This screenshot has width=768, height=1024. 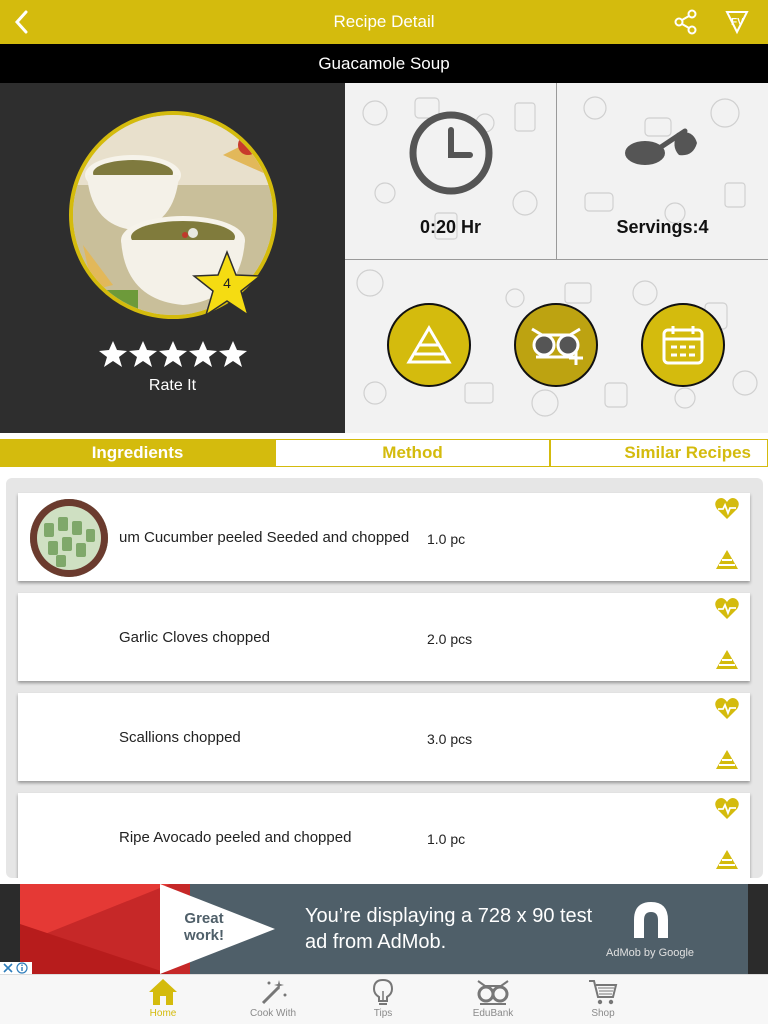 I want to click on svg-text: FV, so click(x=737, y=22).